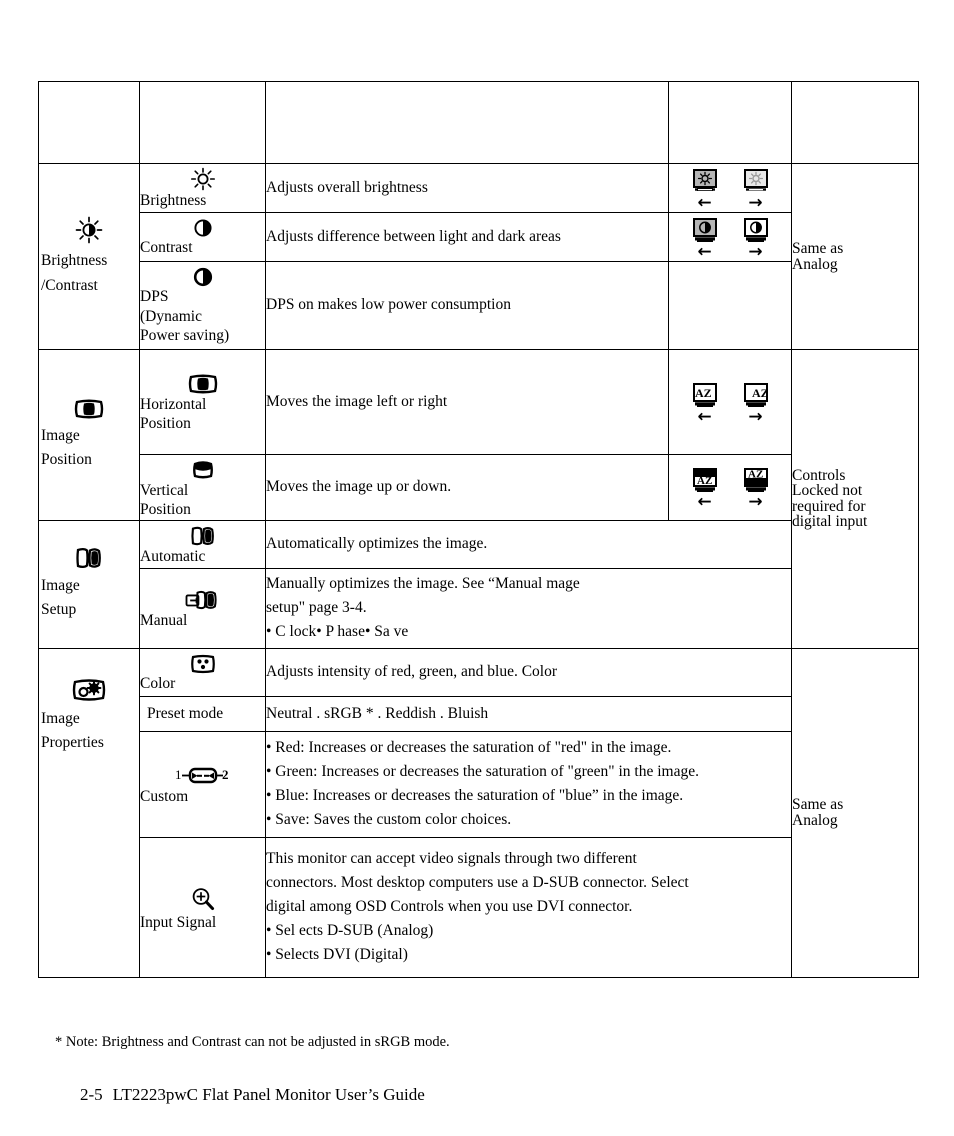 Image resolution: width=954 pixels, height=1136 pixels. What do you see at coordinates (202, 228) in the screenshot?
I see `contrast-half-circle-icon` at bounding box center [202, 228].